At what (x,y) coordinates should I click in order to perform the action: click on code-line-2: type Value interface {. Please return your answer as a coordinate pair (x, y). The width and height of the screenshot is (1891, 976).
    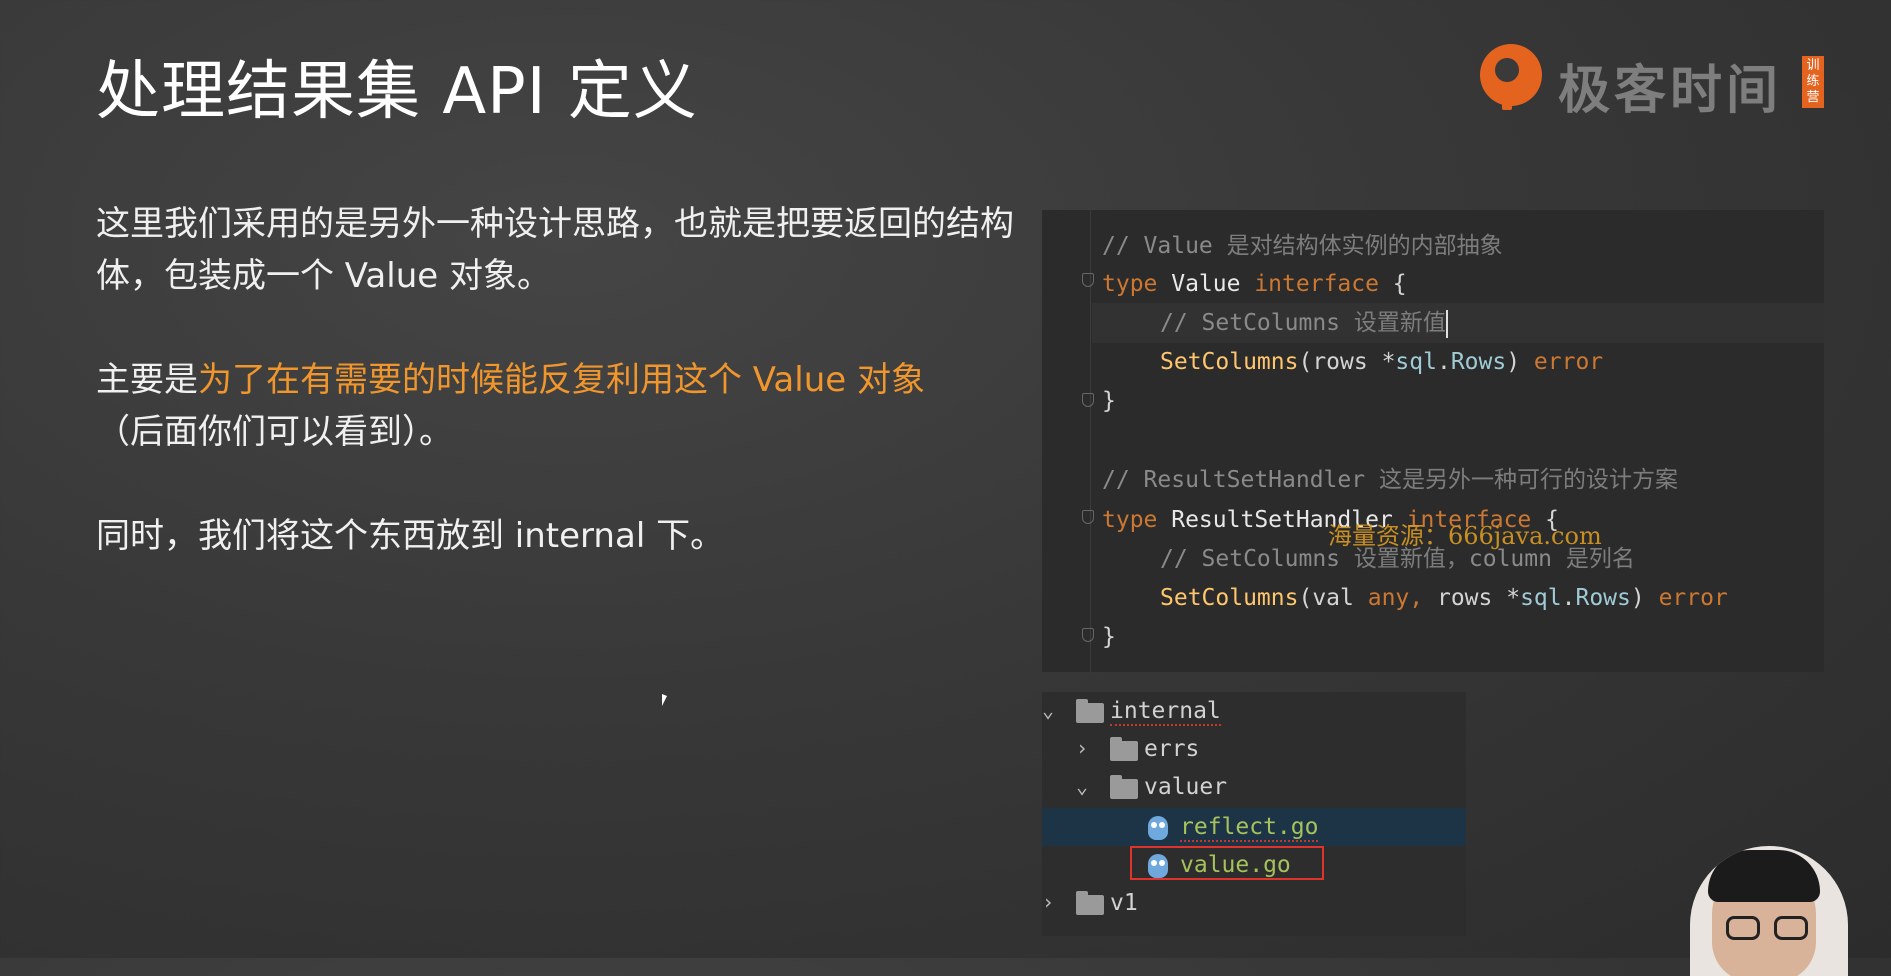
    Looking at the image, I should click on (1254, 284).